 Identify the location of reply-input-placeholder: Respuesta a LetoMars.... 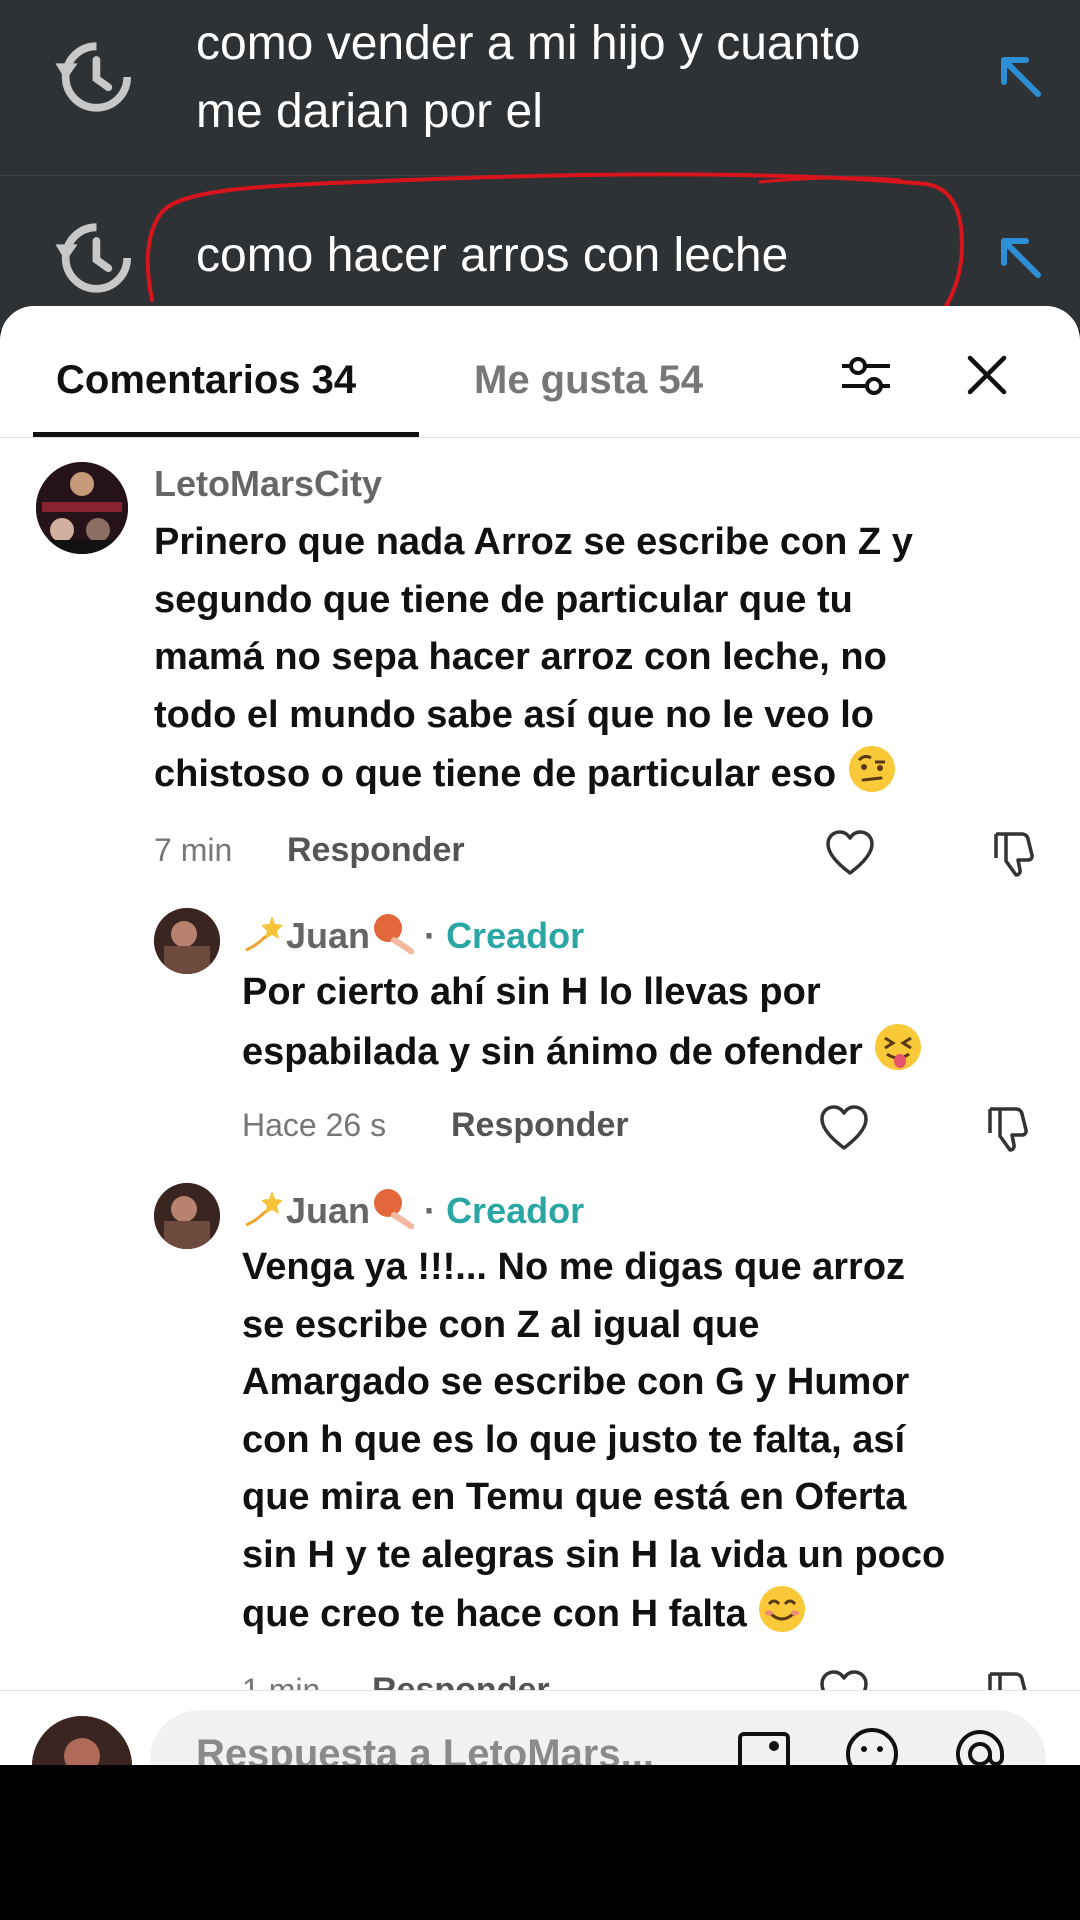
(425, 1748).